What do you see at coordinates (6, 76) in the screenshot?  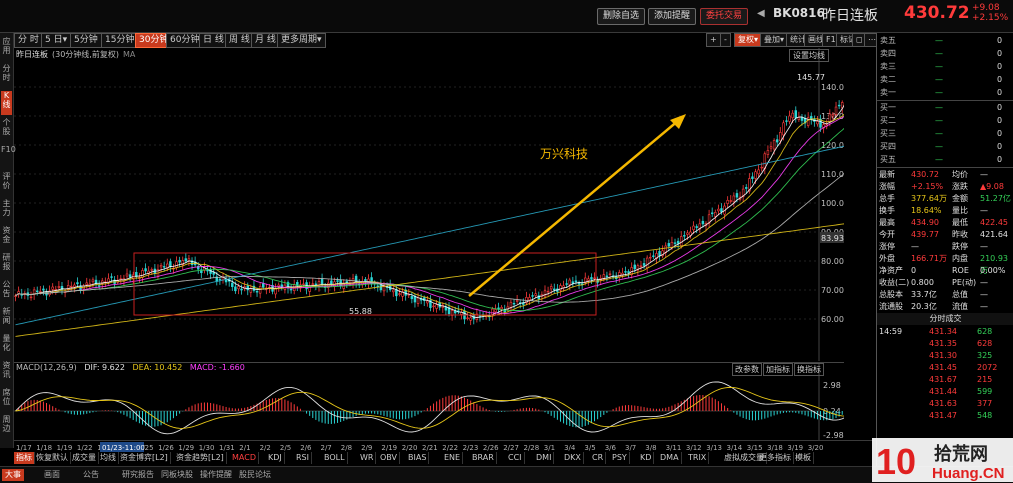 I see `left-nav-item: 分时` at bounding box center [6, 76].